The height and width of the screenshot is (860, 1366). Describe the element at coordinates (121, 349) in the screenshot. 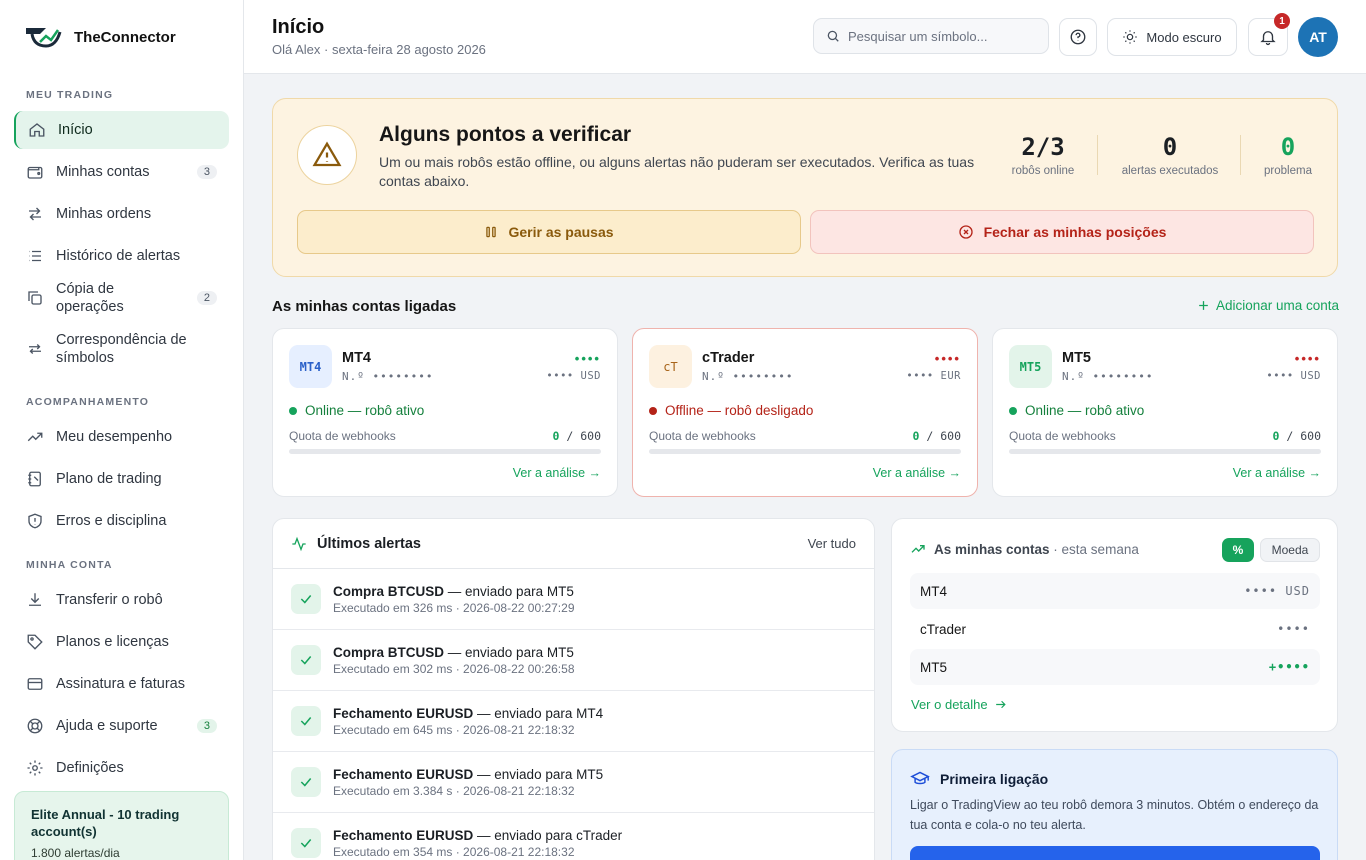

I see `sidebar-item-symbol-mapping: Correspondência de símbolos` at that location.